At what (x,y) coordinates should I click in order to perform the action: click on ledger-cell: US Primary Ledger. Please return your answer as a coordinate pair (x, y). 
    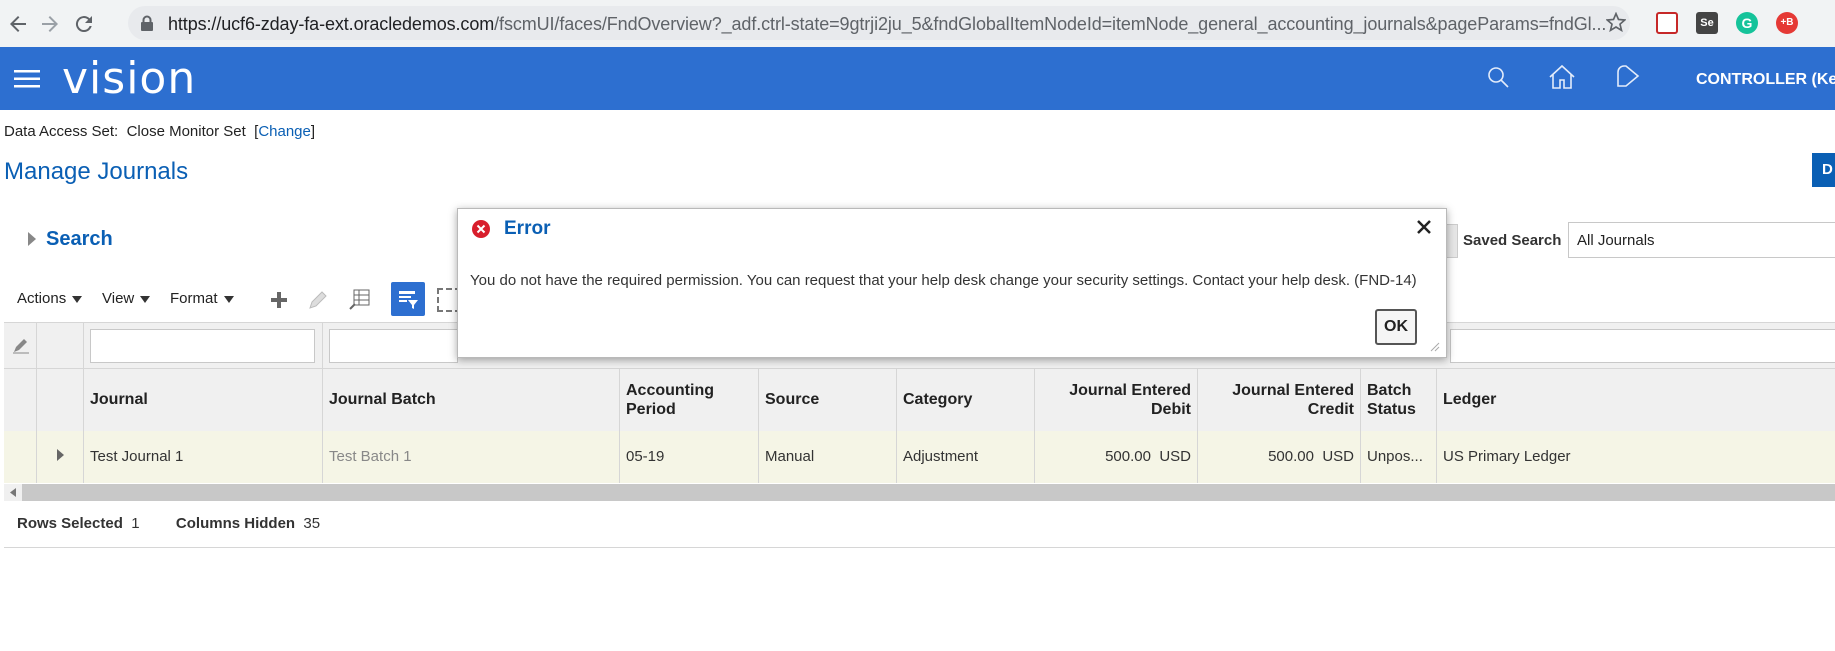
    Looking at the image, I should click on (1507, 456).